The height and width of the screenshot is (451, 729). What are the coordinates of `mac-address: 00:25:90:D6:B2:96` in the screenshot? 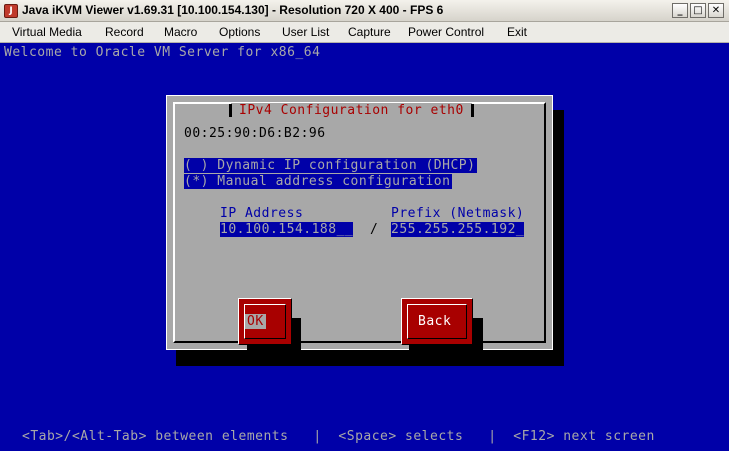 It's located at (255, 133).